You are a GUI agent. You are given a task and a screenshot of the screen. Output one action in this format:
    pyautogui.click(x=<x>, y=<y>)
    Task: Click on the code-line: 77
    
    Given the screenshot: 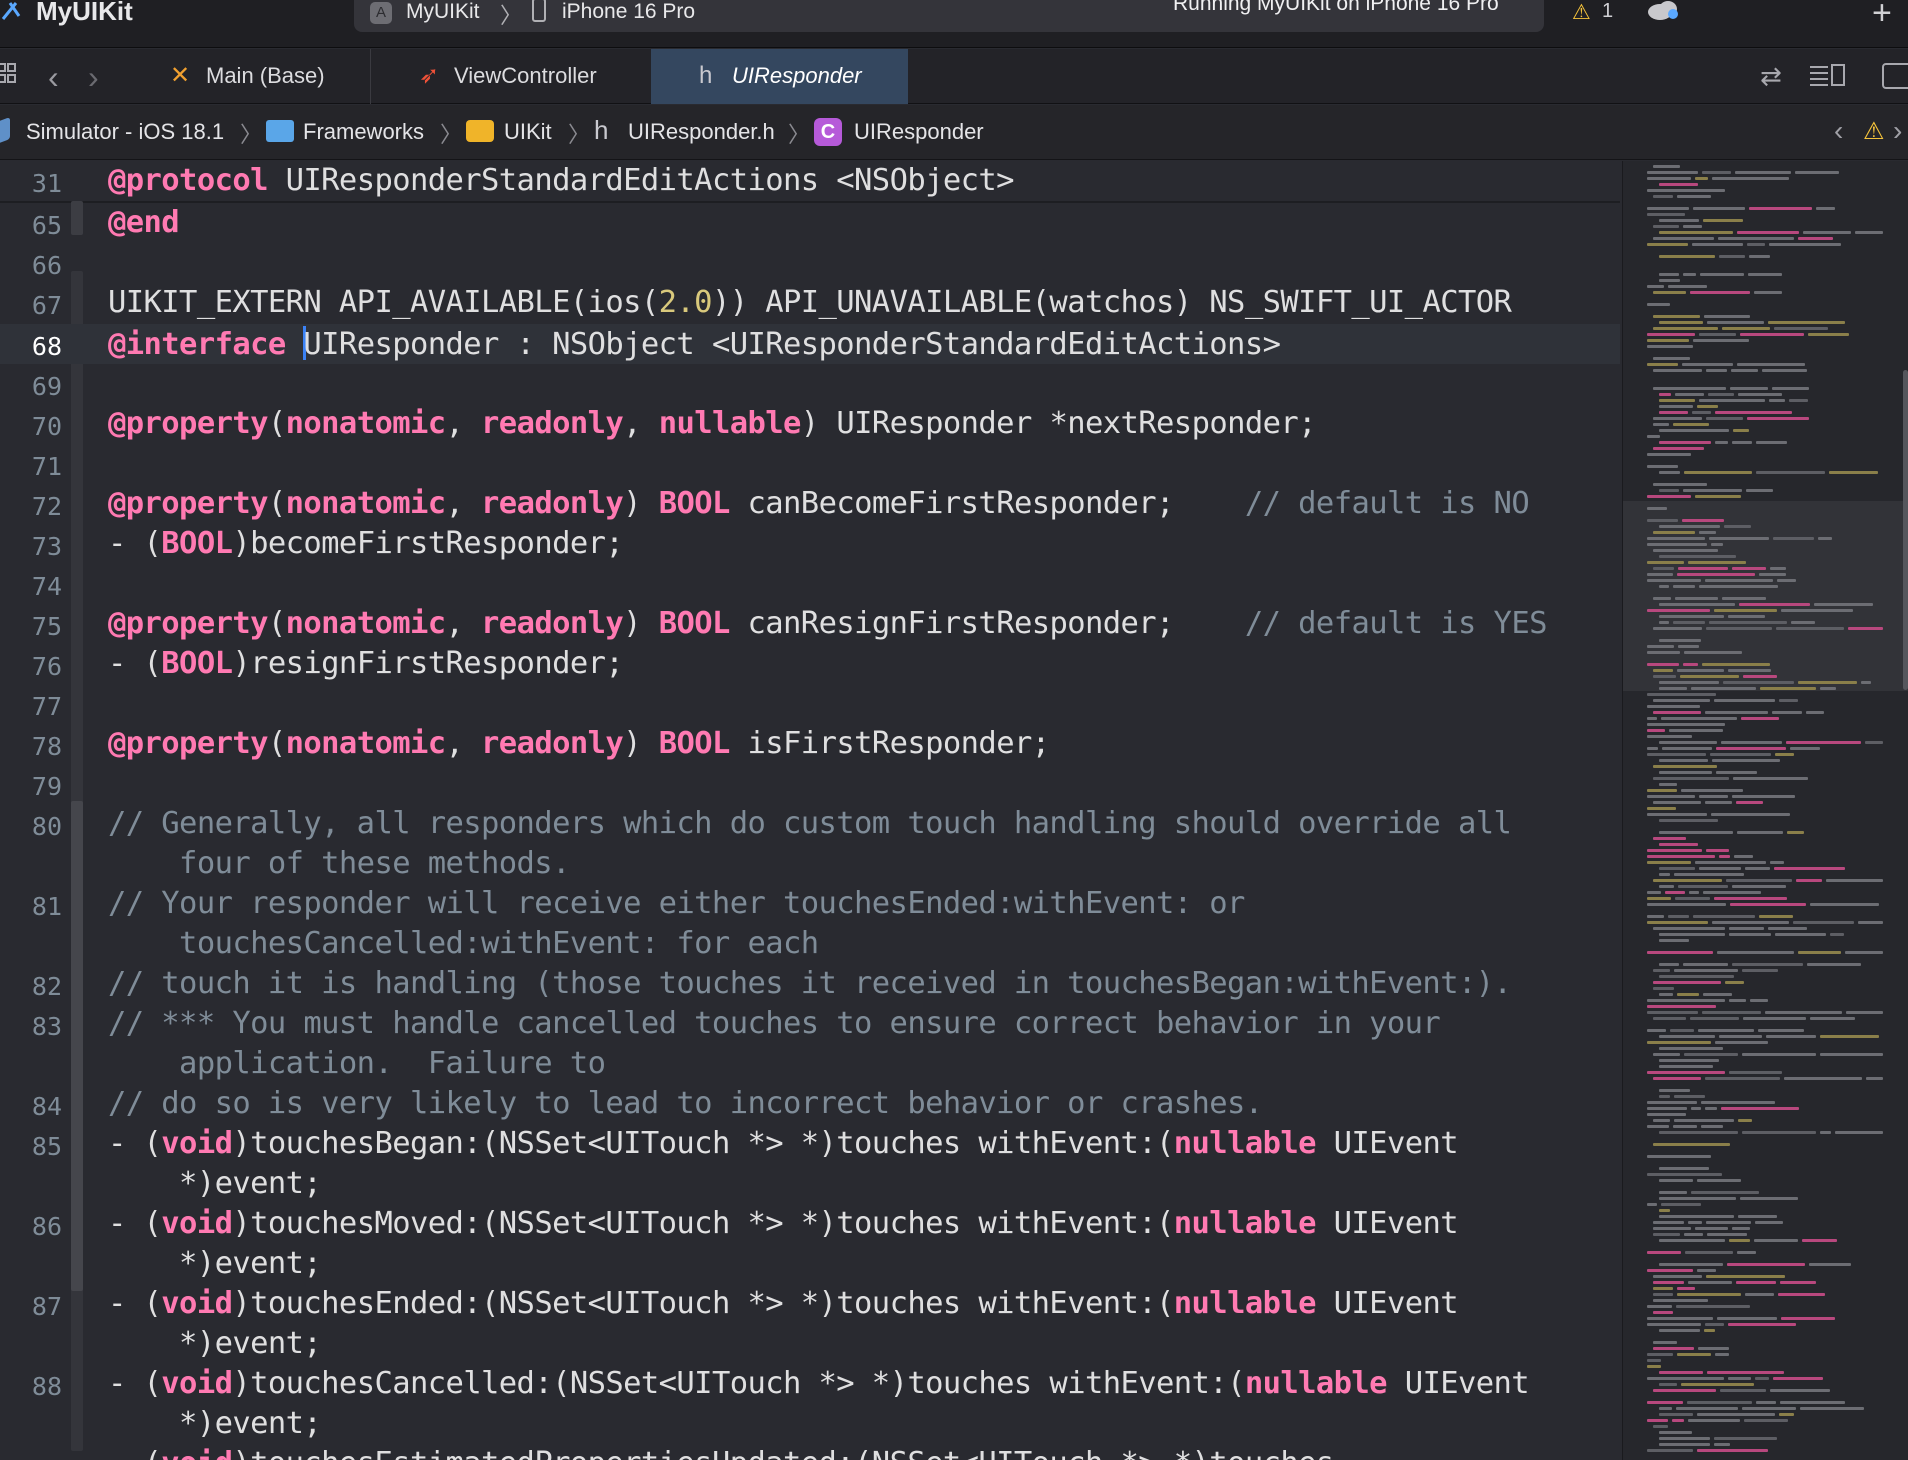 What is the action you would take?
    pyautogui.click(x=810, y=704)
    